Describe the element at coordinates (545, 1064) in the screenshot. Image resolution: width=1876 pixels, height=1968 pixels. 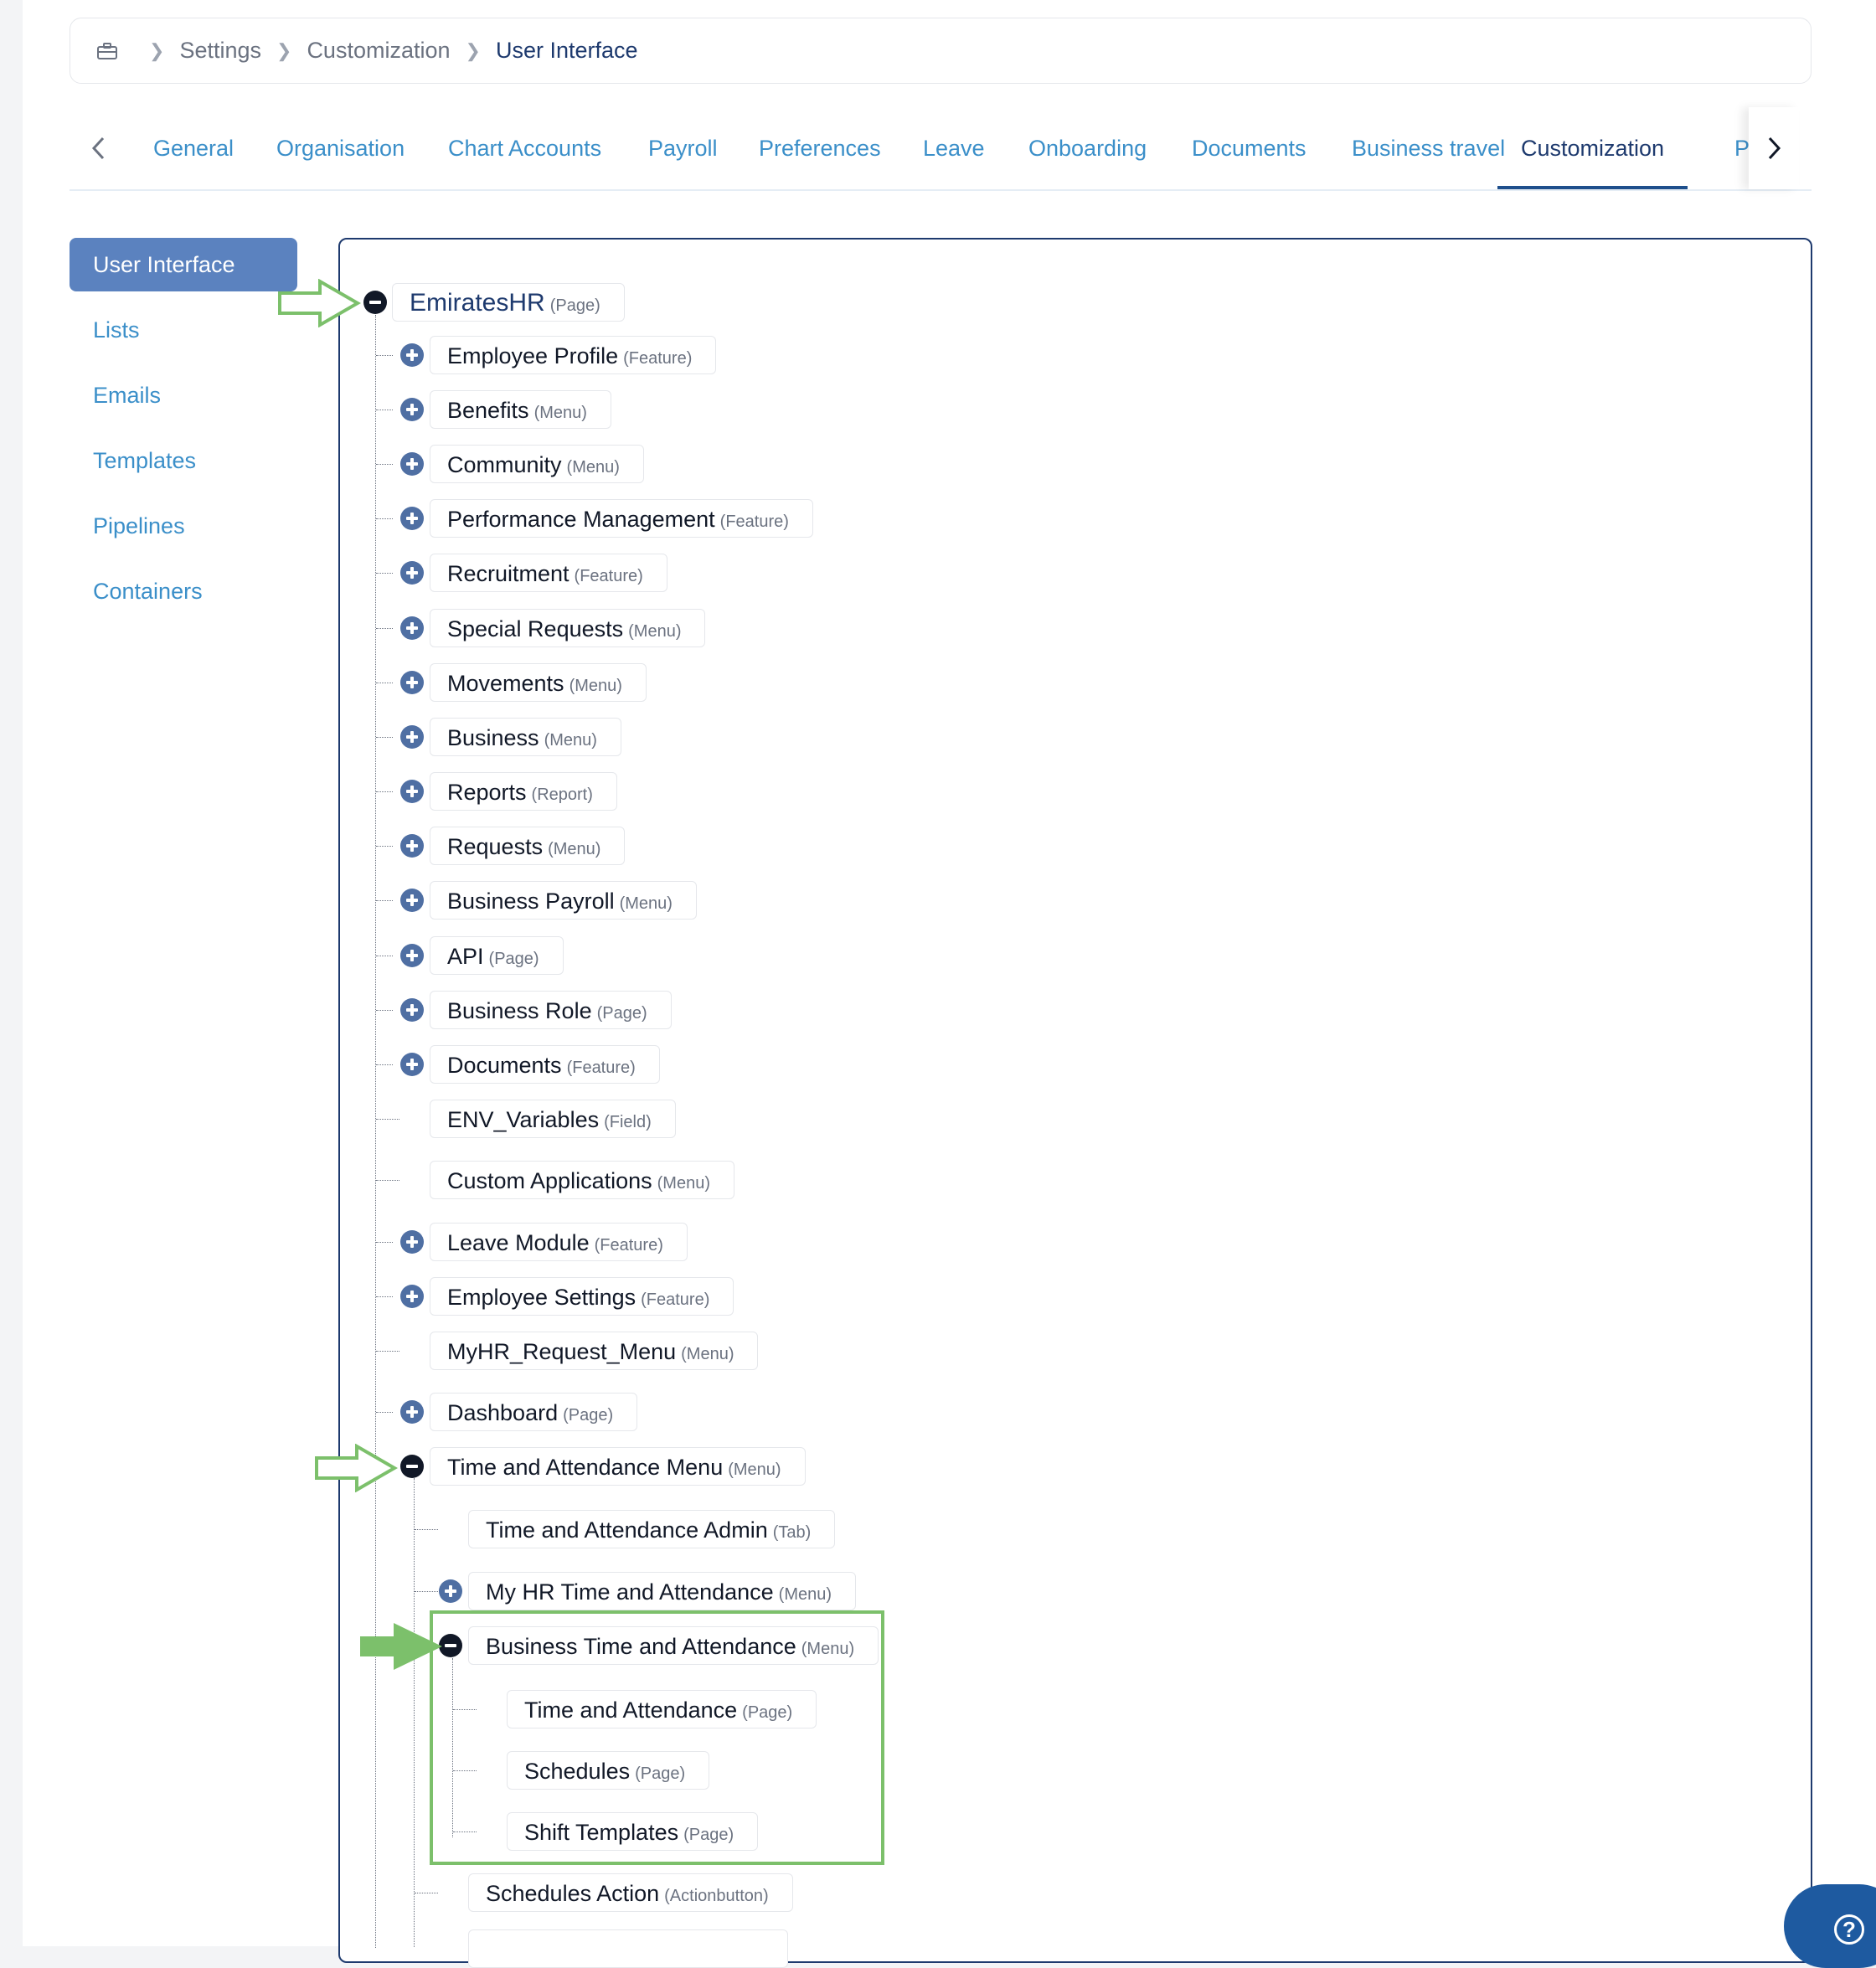
I see `tree-node: Documents (Feature)` at that location.